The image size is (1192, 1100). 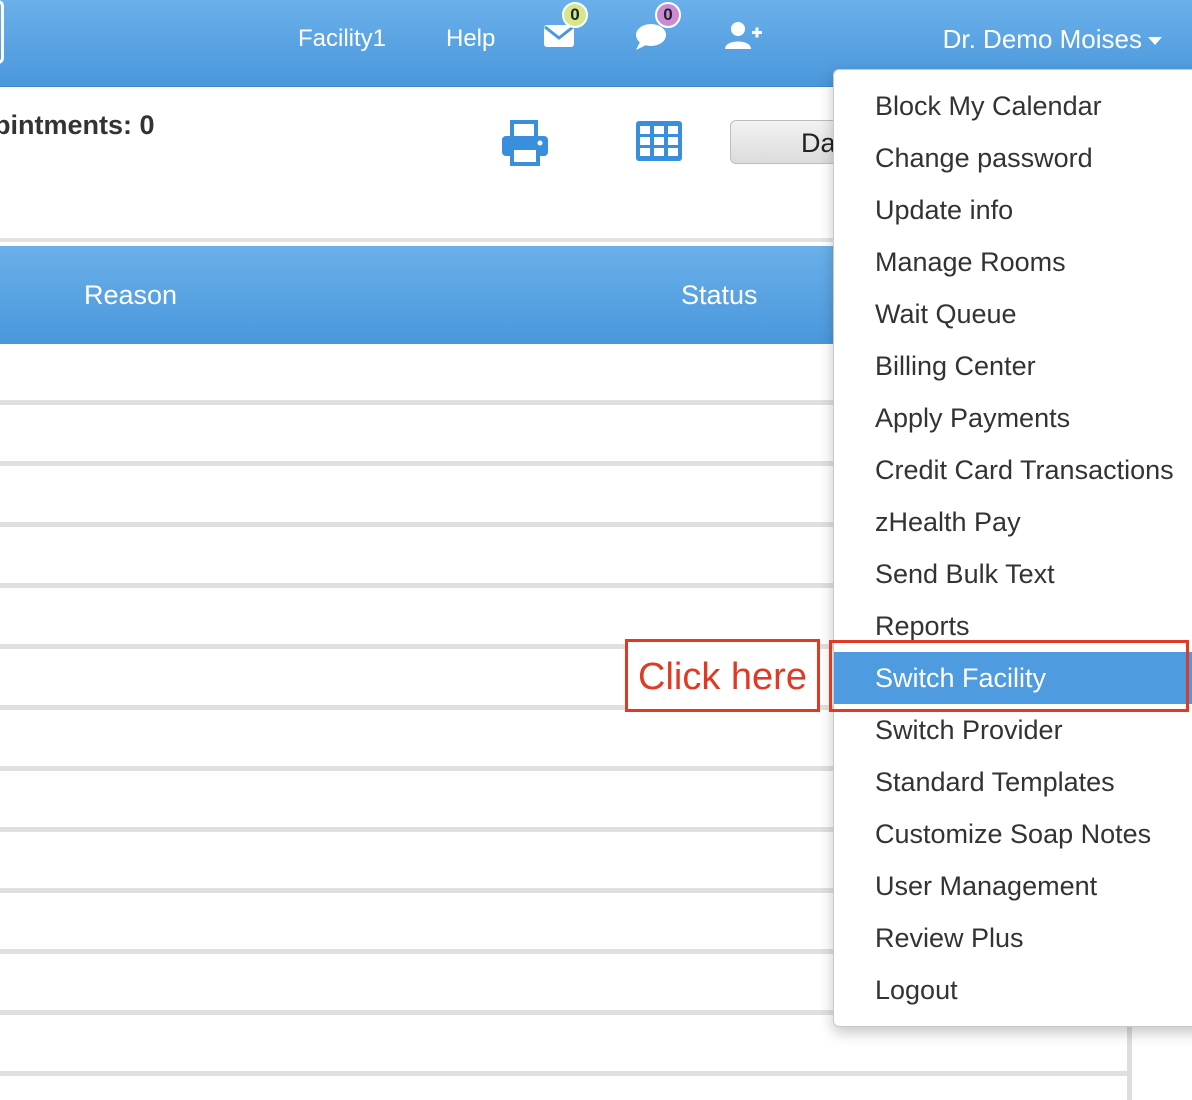 What do you see at coordinates (342, 39) in the screenshot?
I see `facility-link: Facility1` at bounding box center [342, 39].